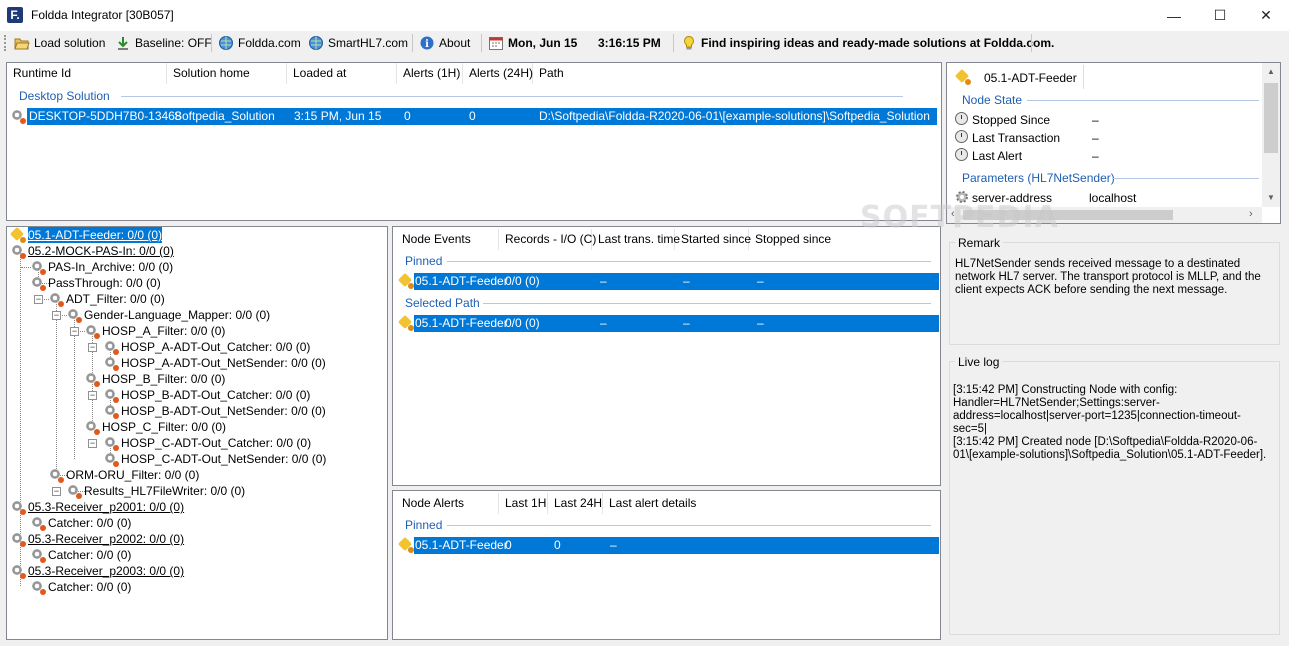  Describe the element at coordinates (689, 261) in the screenshot. I see `group-divider` at that location.